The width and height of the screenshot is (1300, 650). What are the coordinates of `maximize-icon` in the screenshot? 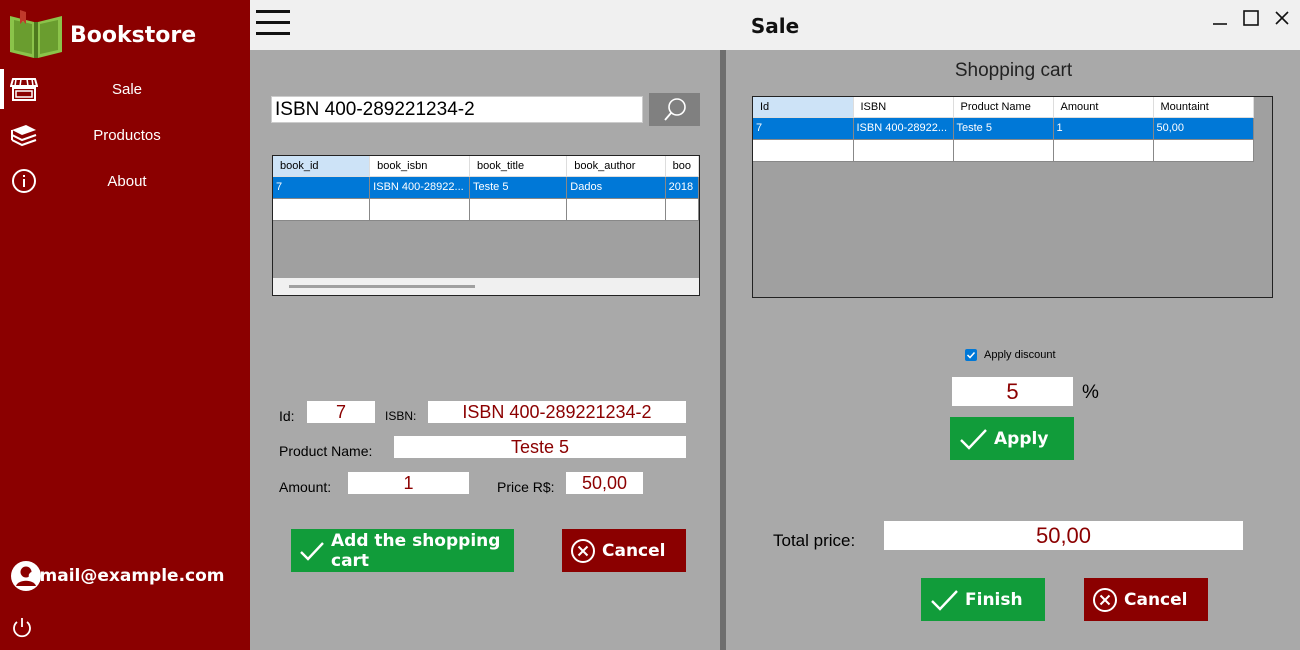 It's located at (1251, 18).